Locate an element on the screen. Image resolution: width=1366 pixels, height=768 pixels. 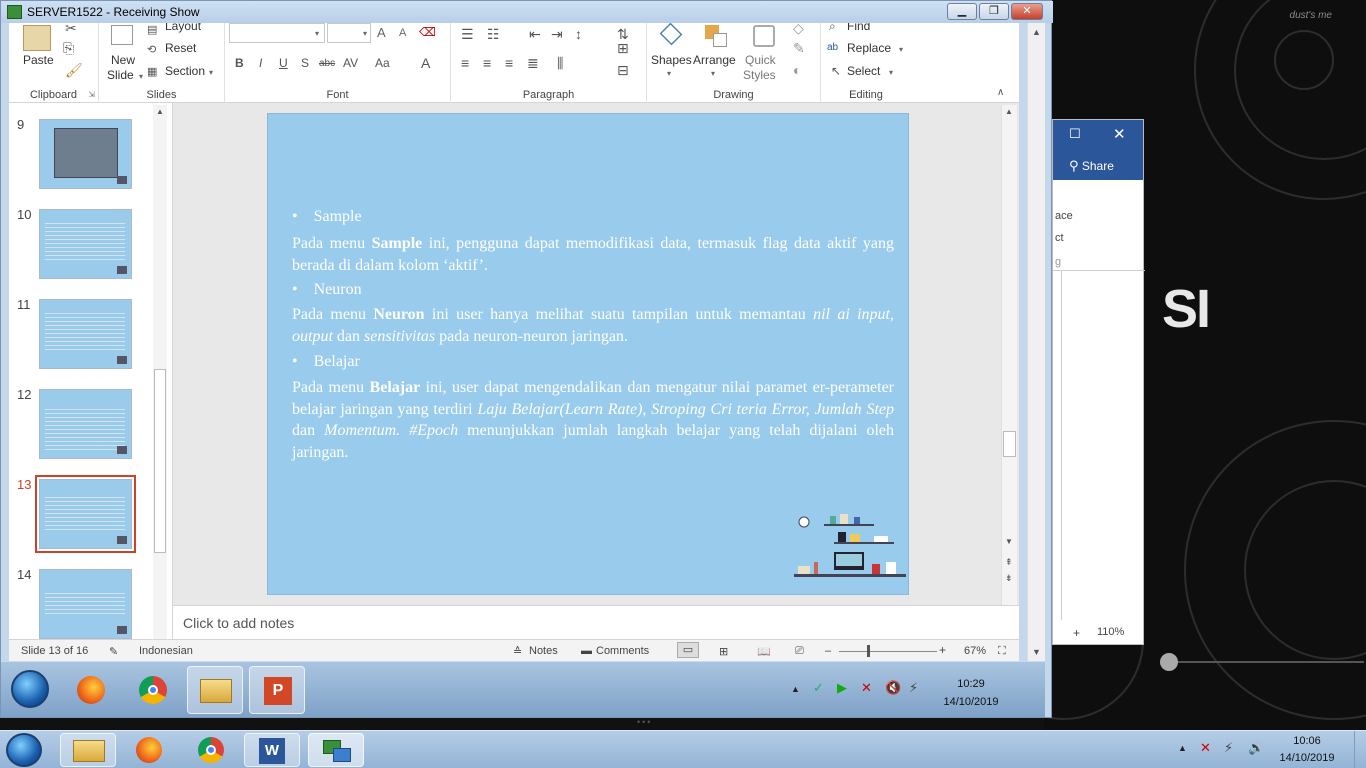
comments-button: Comments is located at coordinates (622, 651).